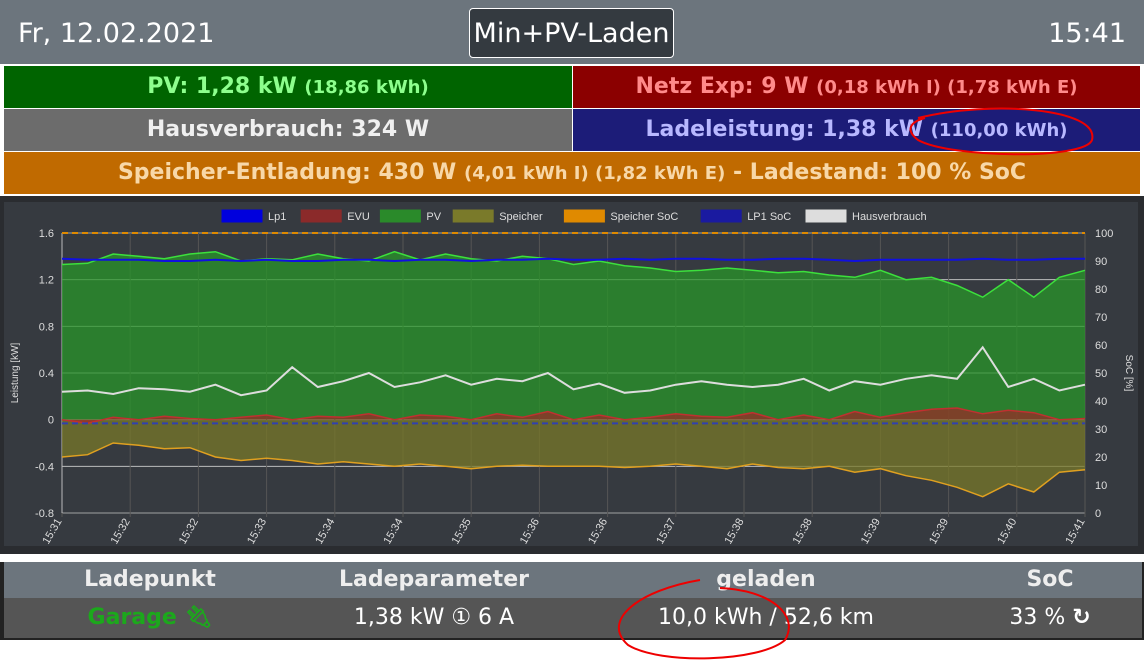  I want to click on table-header: Ladepunkt Ladeparameter geladen SoC, so click(573, 580).